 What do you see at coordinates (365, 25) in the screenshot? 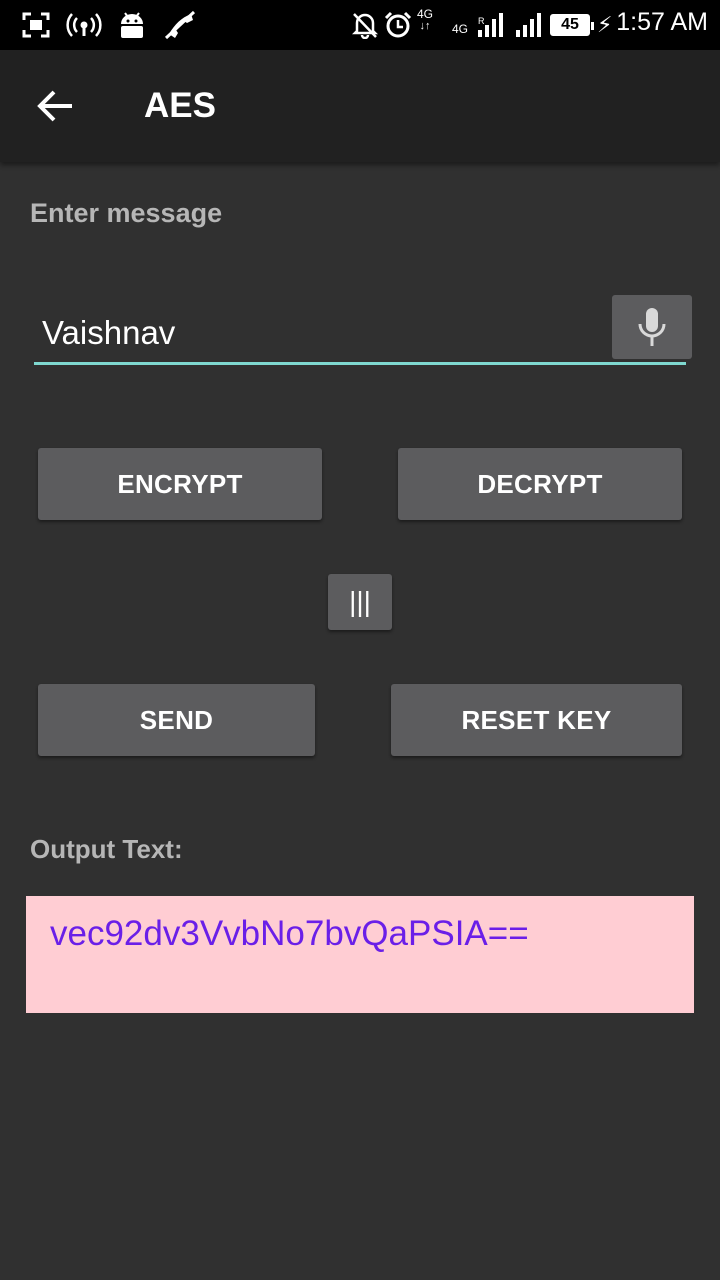
I see `alarm-off-icon` at bounding box center [365, 25].